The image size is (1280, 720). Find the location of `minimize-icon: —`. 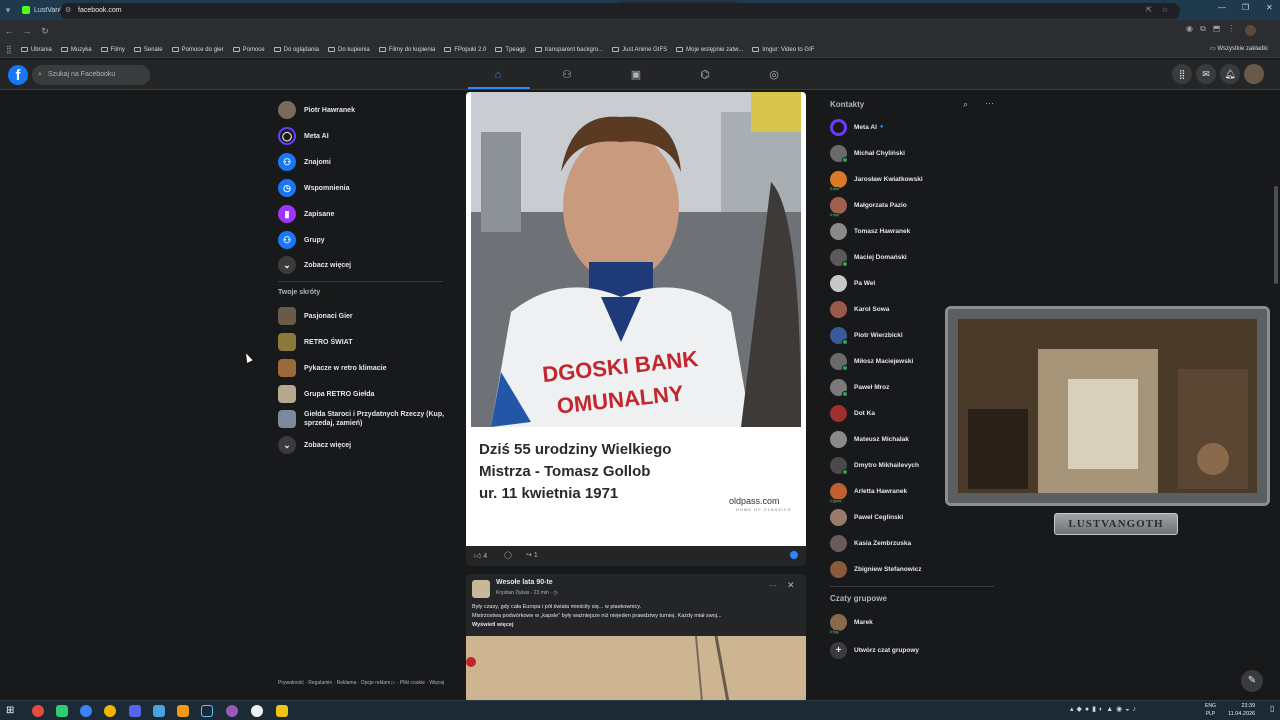

minimize-icon: — is located at coordinates (1222, 7).